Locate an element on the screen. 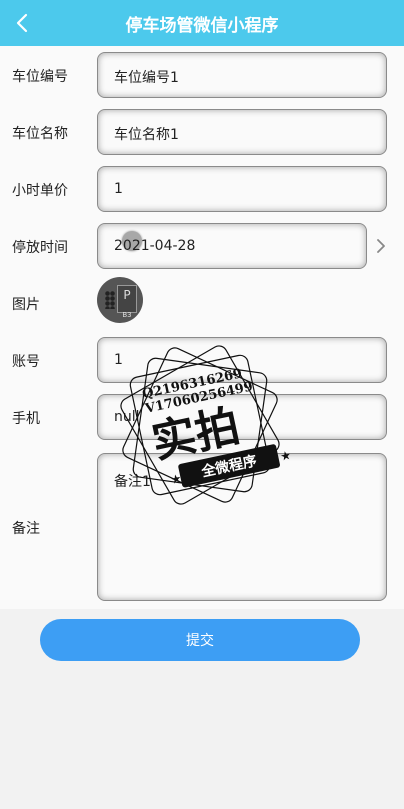 This screenshot has width=404, height=809. space-no-field: 车位编号1 is located at coordinates (242, 75).